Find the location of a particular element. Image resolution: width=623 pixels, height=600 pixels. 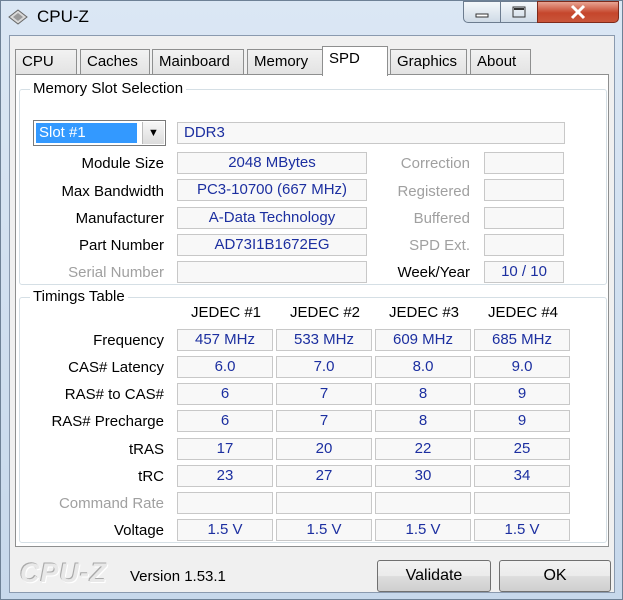

spd-ext-value is located at coordinates (524, 245).